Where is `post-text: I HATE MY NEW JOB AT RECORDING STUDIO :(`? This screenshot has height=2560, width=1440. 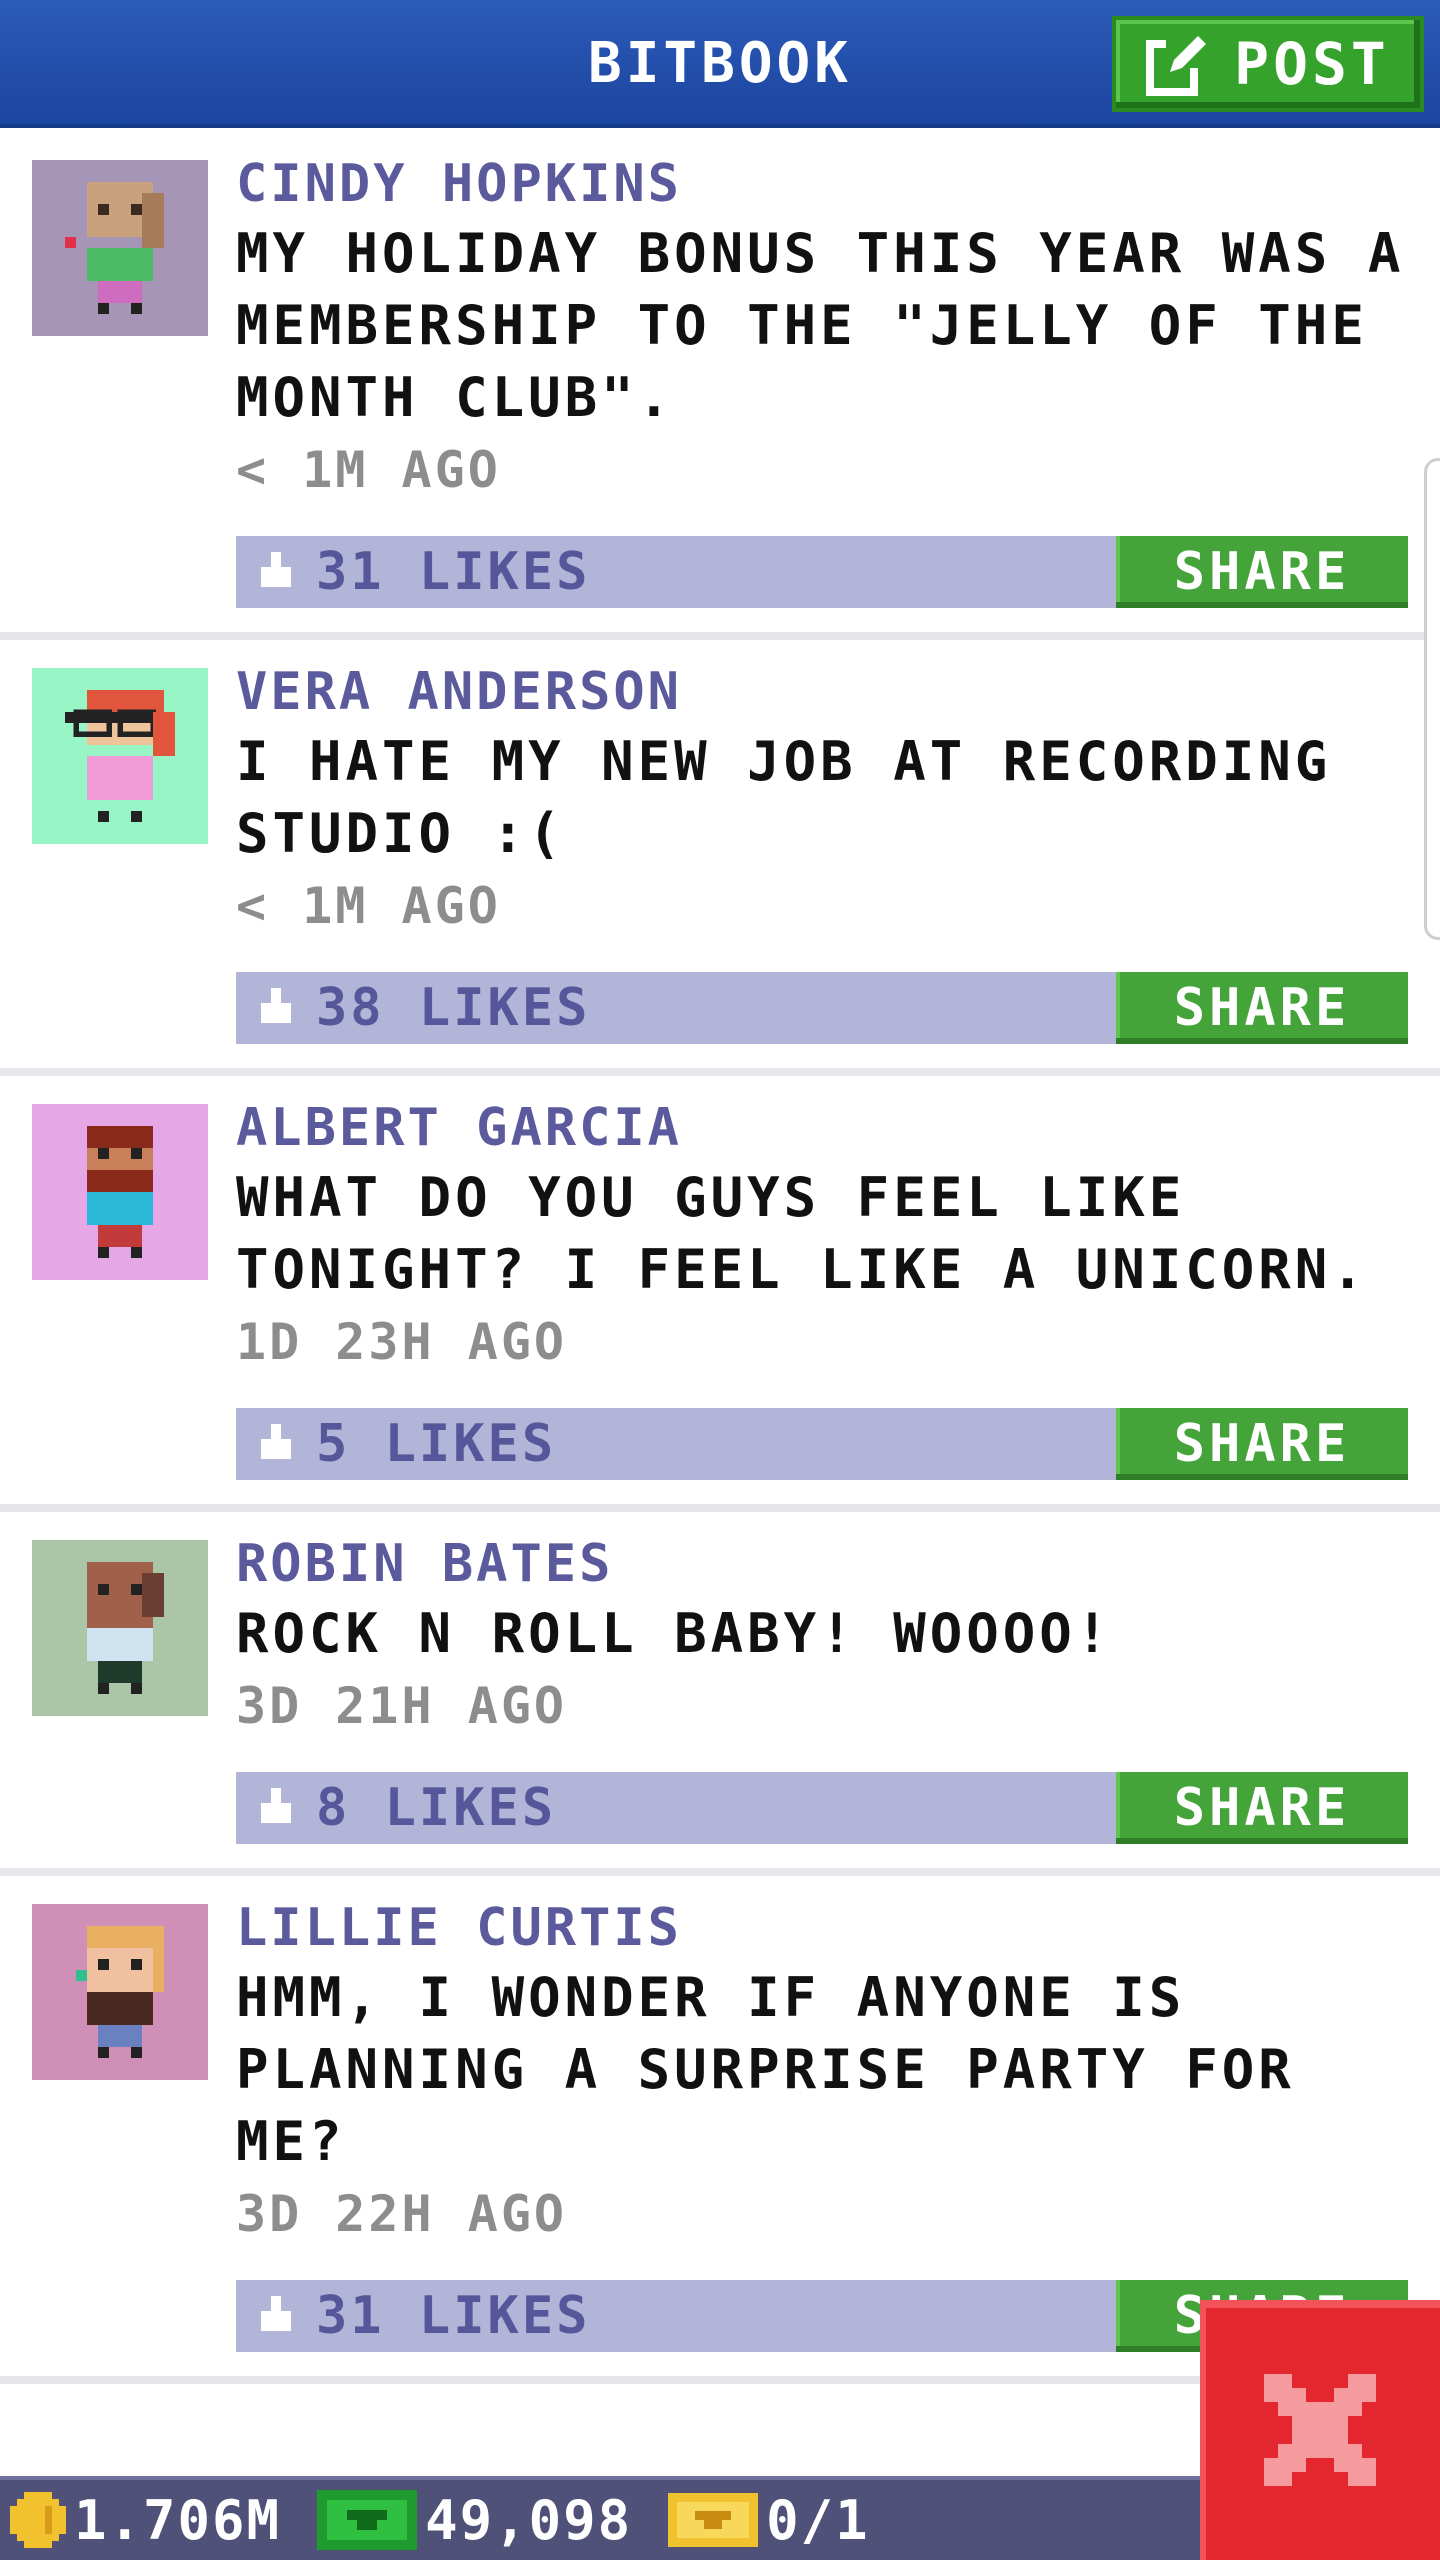
post-text: I HATE MY NEW JOB AT RECORDING STUDIO :( is located at coordinates (784, 797).